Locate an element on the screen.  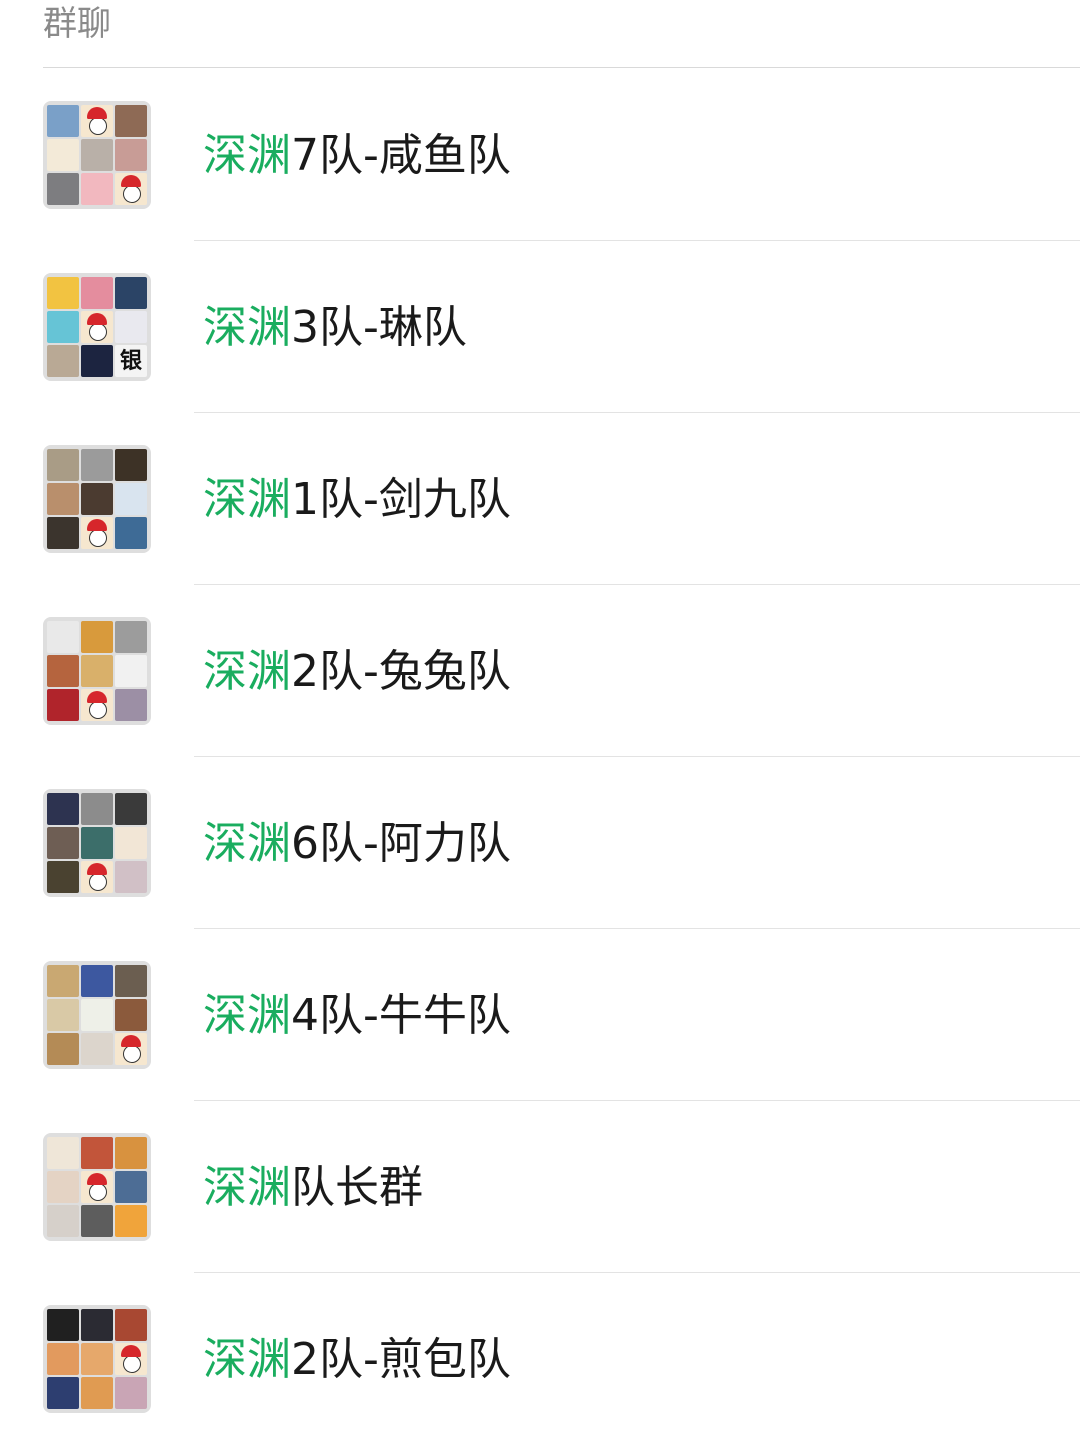
group-name: 深渊7队-咸鱼队 is located at coordinates (357, 156).